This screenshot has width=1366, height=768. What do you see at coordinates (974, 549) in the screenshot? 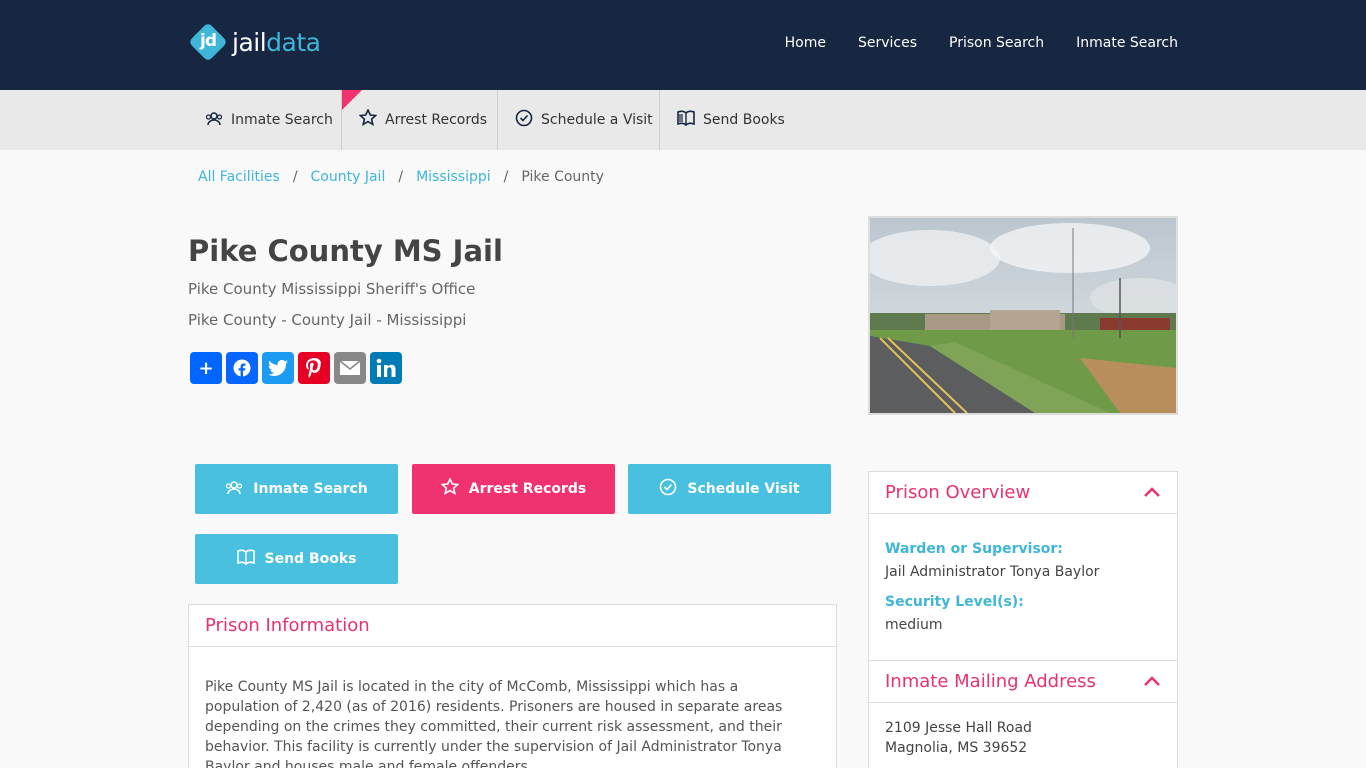
I see `warden-label: Warden or Supervisor:` at bounding box center [974, 549].